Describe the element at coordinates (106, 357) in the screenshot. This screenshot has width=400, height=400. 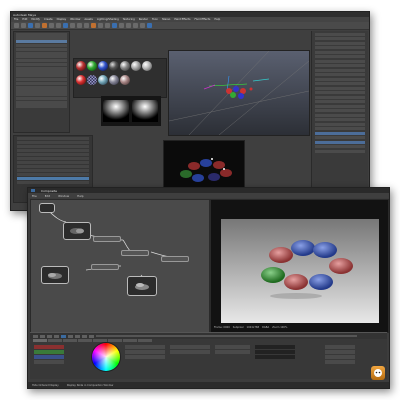
I see `color-wheel` at that location.